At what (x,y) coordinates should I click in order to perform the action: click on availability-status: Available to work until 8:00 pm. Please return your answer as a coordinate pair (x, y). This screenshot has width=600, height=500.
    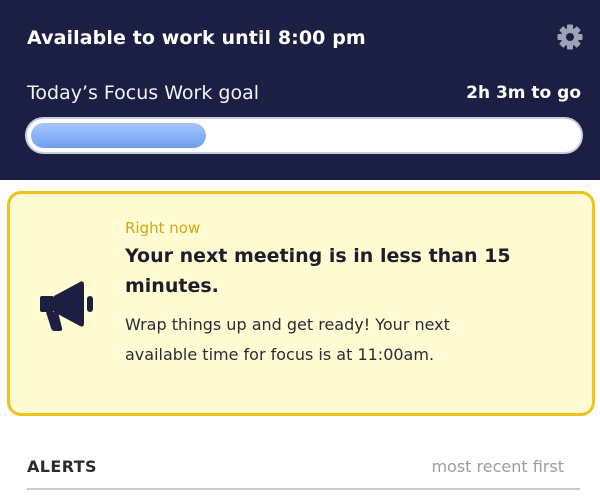
    Looking at the image, I should click on (196, 38).